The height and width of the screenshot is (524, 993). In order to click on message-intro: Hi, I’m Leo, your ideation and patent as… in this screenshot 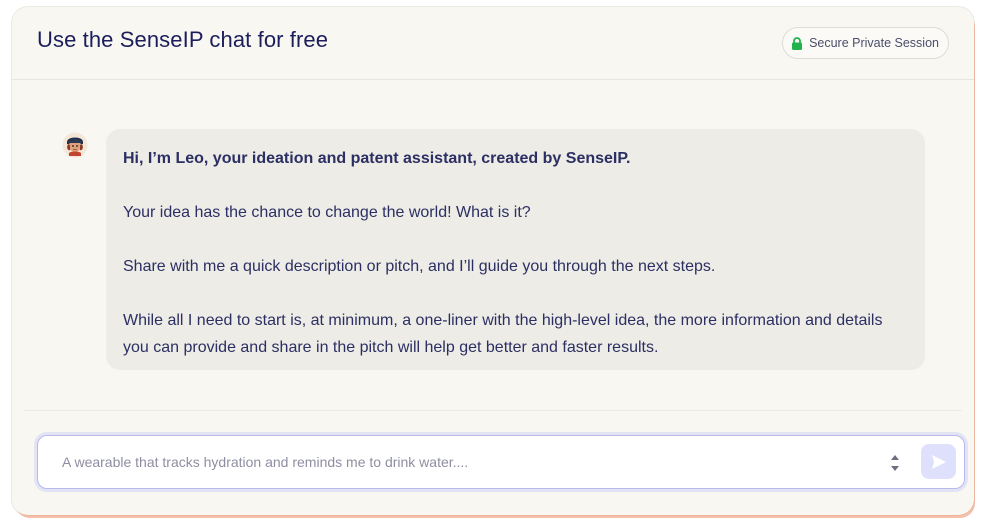, I will do `click(377, 158)`.